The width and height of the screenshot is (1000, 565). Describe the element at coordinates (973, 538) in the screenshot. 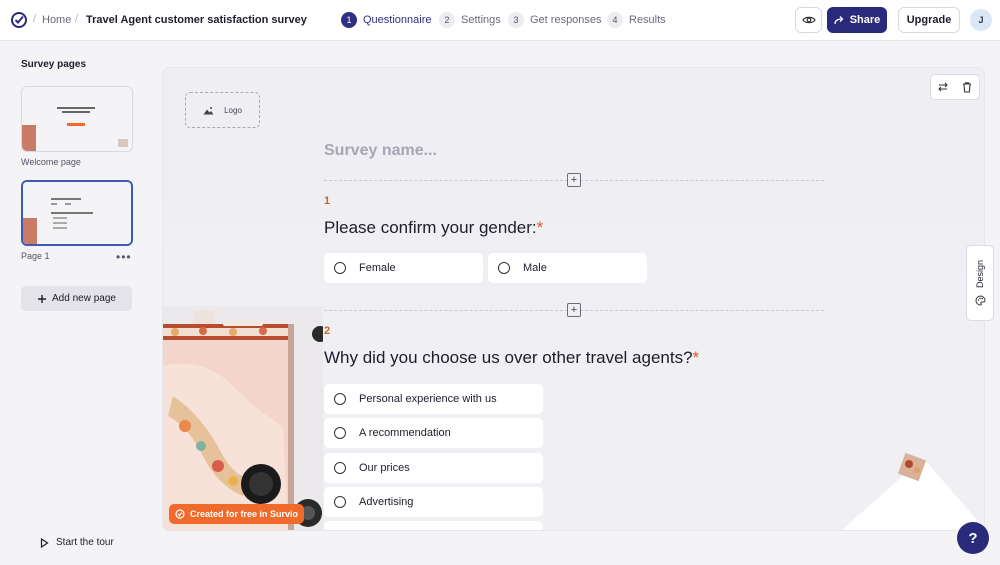

I see `help-button: ?` at that location.